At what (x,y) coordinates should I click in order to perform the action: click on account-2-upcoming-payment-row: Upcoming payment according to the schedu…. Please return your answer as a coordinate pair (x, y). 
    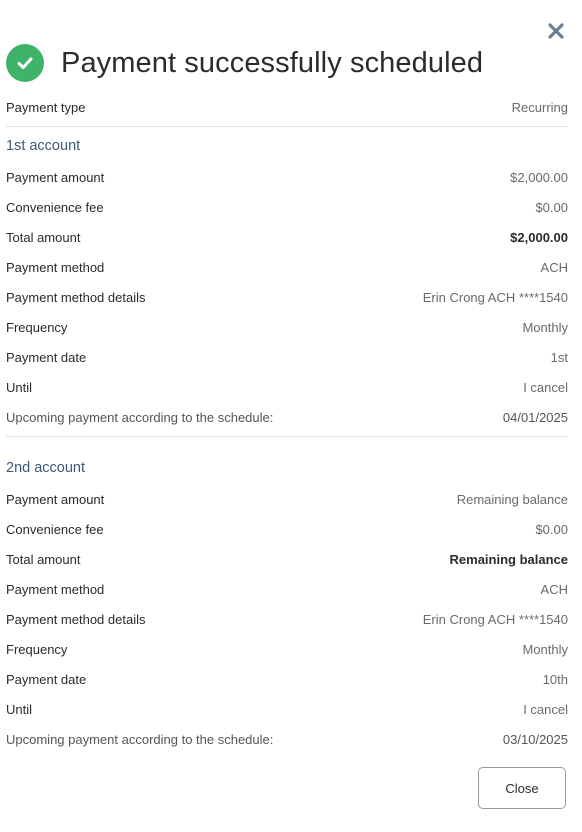
    Looking at the image, I should click on (287, 739).